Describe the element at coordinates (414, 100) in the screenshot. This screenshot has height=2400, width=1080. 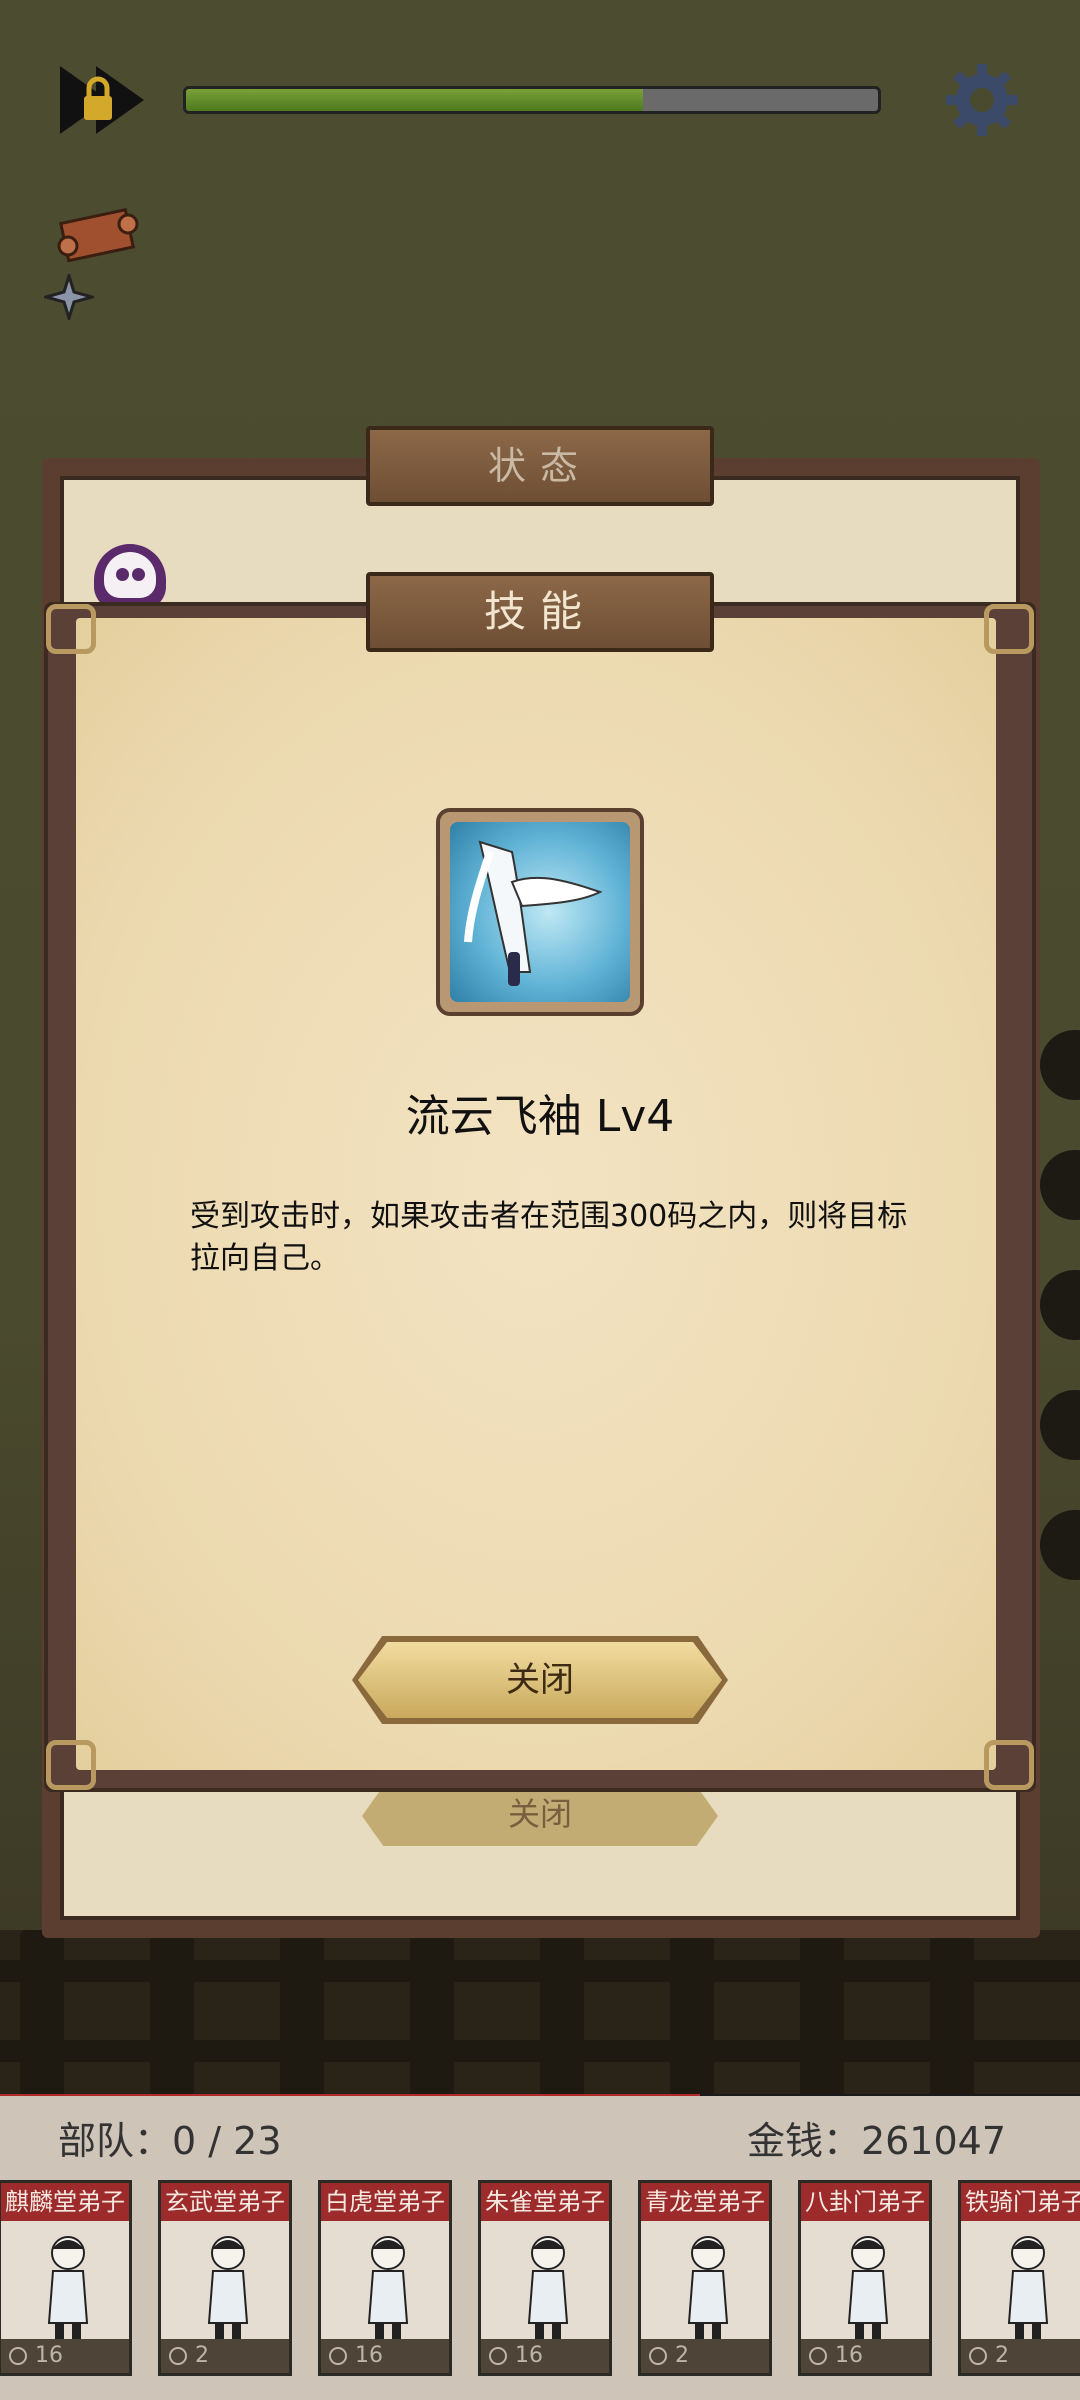
I see `level-progress-fill` at that location.